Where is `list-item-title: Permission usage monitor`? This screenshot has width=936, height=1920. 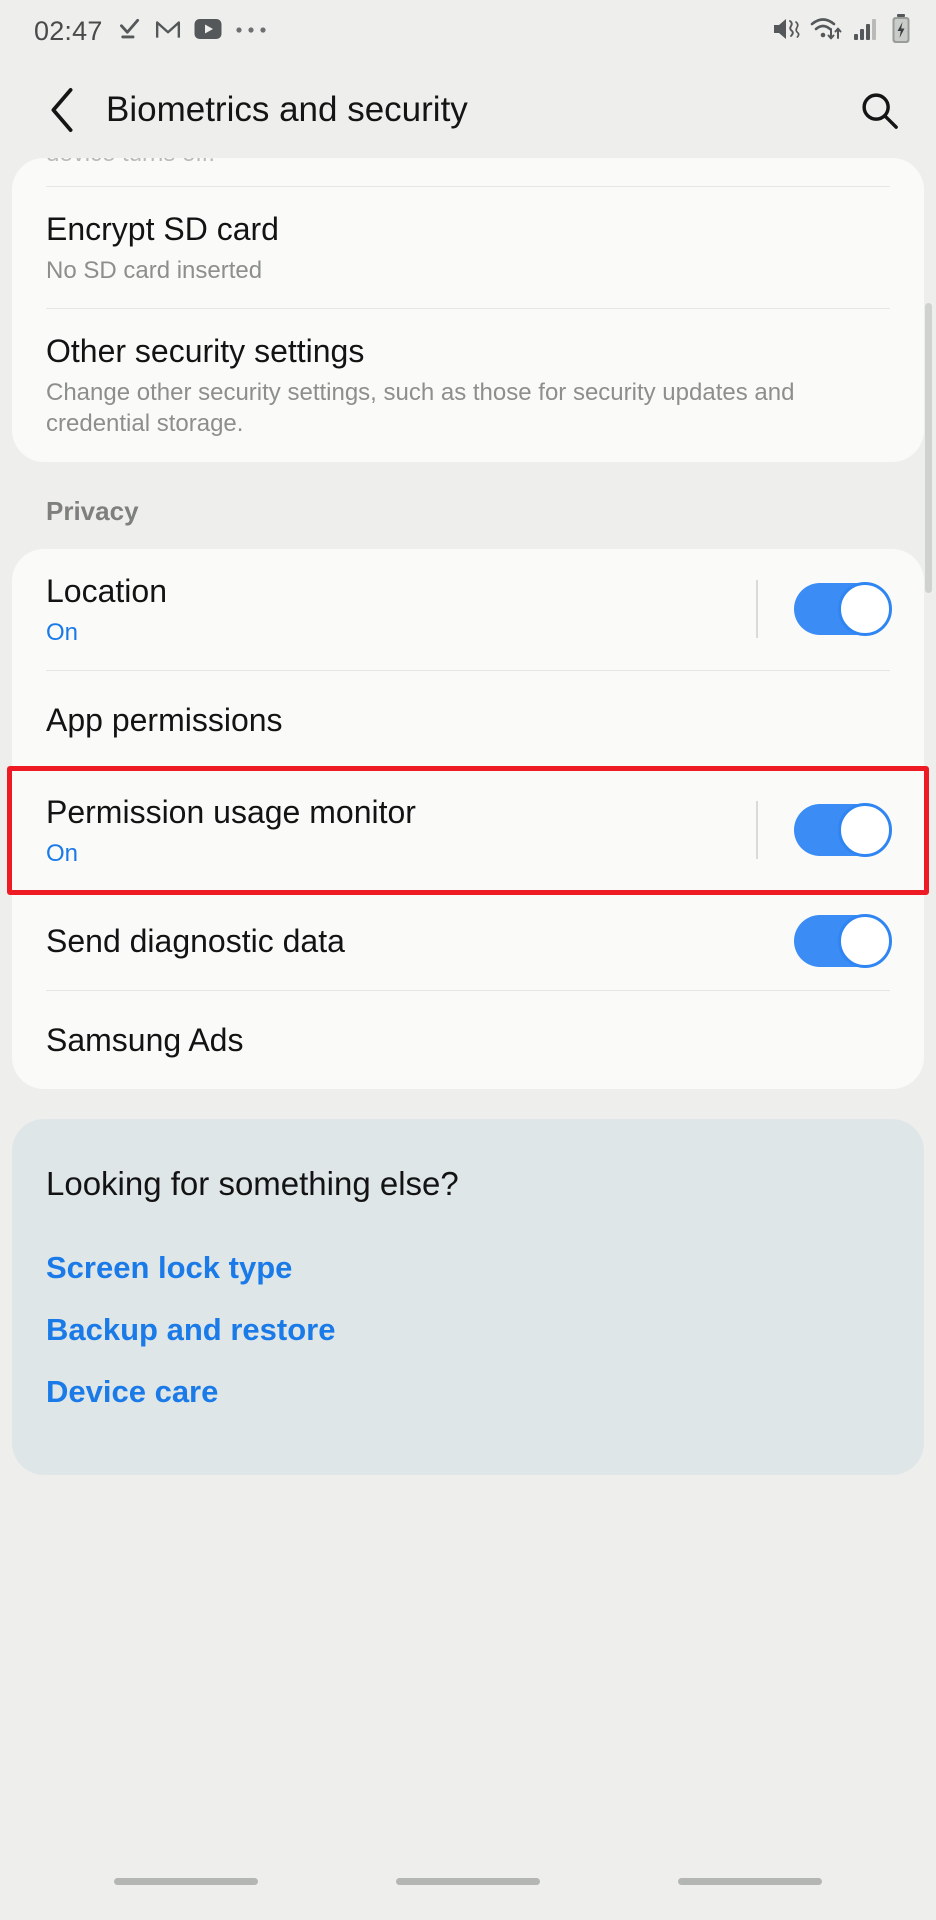 list-item-title: Permission usage monitor is located at coordinates (231, 811).